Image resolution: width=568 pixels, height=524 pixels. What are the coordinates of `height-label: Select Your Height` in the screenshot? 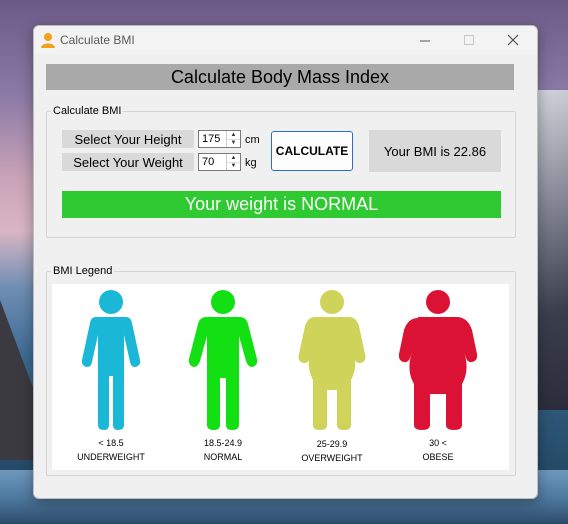 It's located at (128, 139).